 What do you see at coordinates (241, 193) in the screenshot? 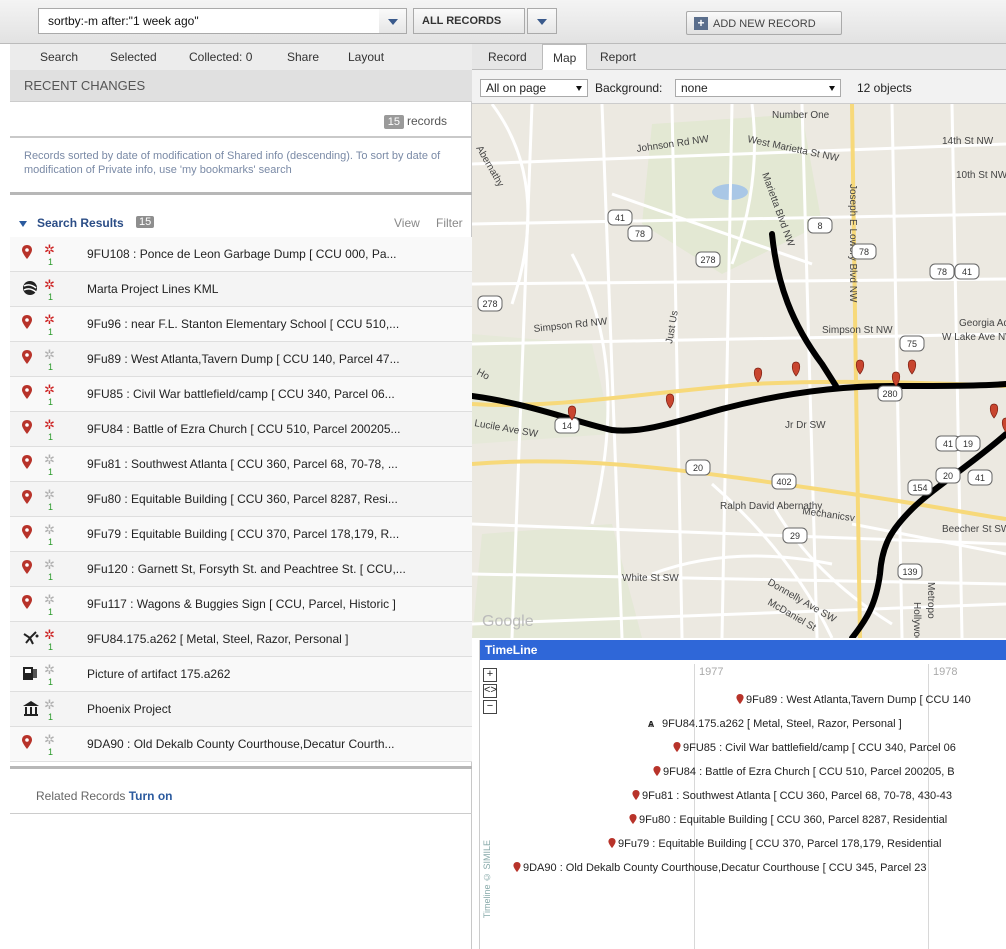
I see `divider` at bounding box center [241, 193].